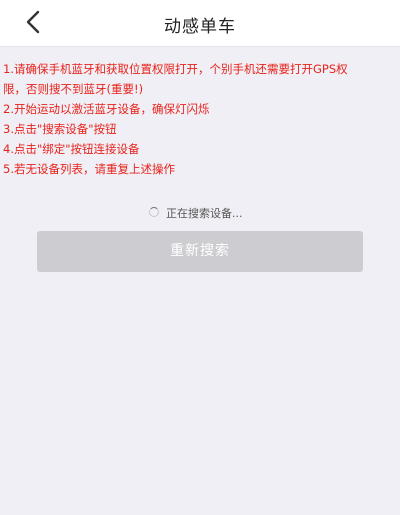 This screenshot has height=515, width=400. I want to click on instruction-step-2: 2.开始运动以激活蓝牙设备，确保灯闪烁, so click(106, 109).